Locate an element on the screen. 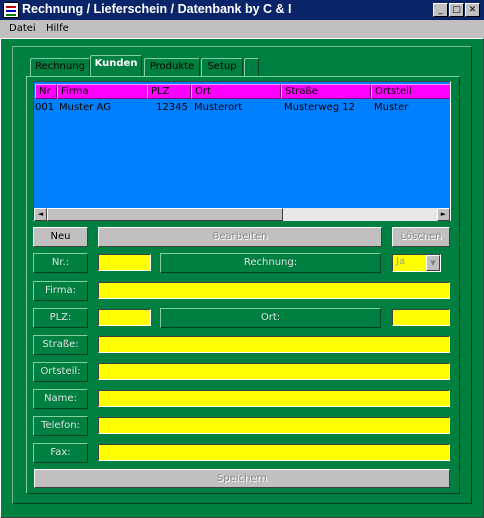 The image size is (484, 518). label-ort: Ort: is located at coordinates (270, 318).